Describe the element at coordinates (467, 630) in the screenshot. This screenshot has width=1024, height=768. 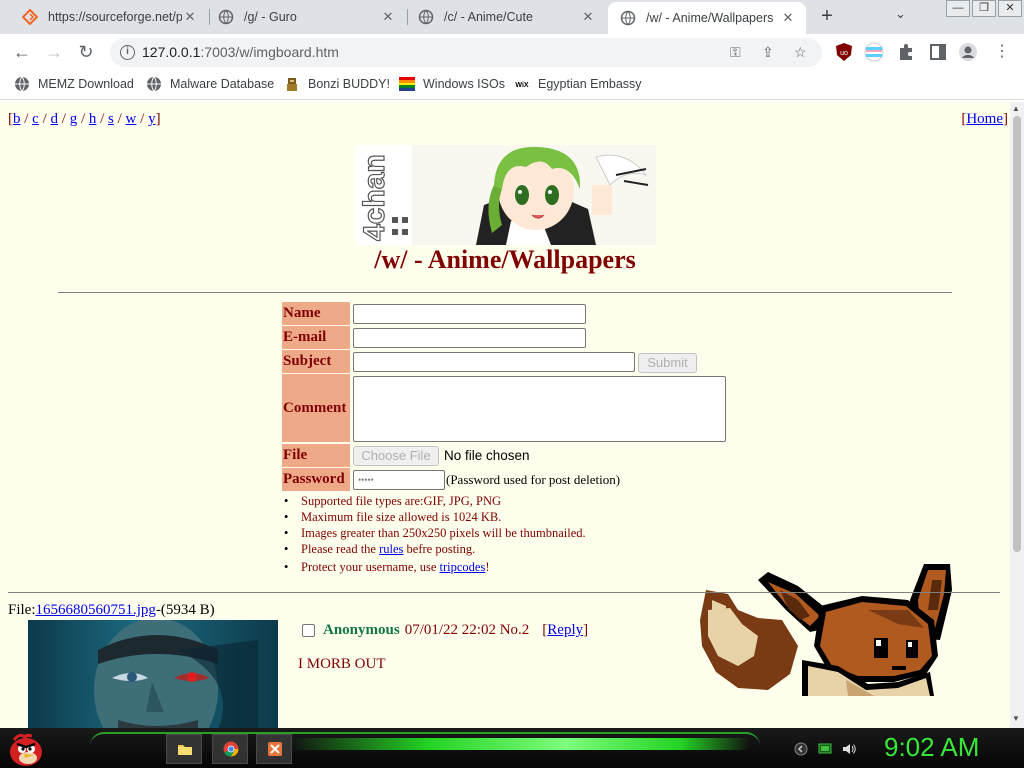
I see `post-datetime: 07/01/22 22:02 No.2` at that location.